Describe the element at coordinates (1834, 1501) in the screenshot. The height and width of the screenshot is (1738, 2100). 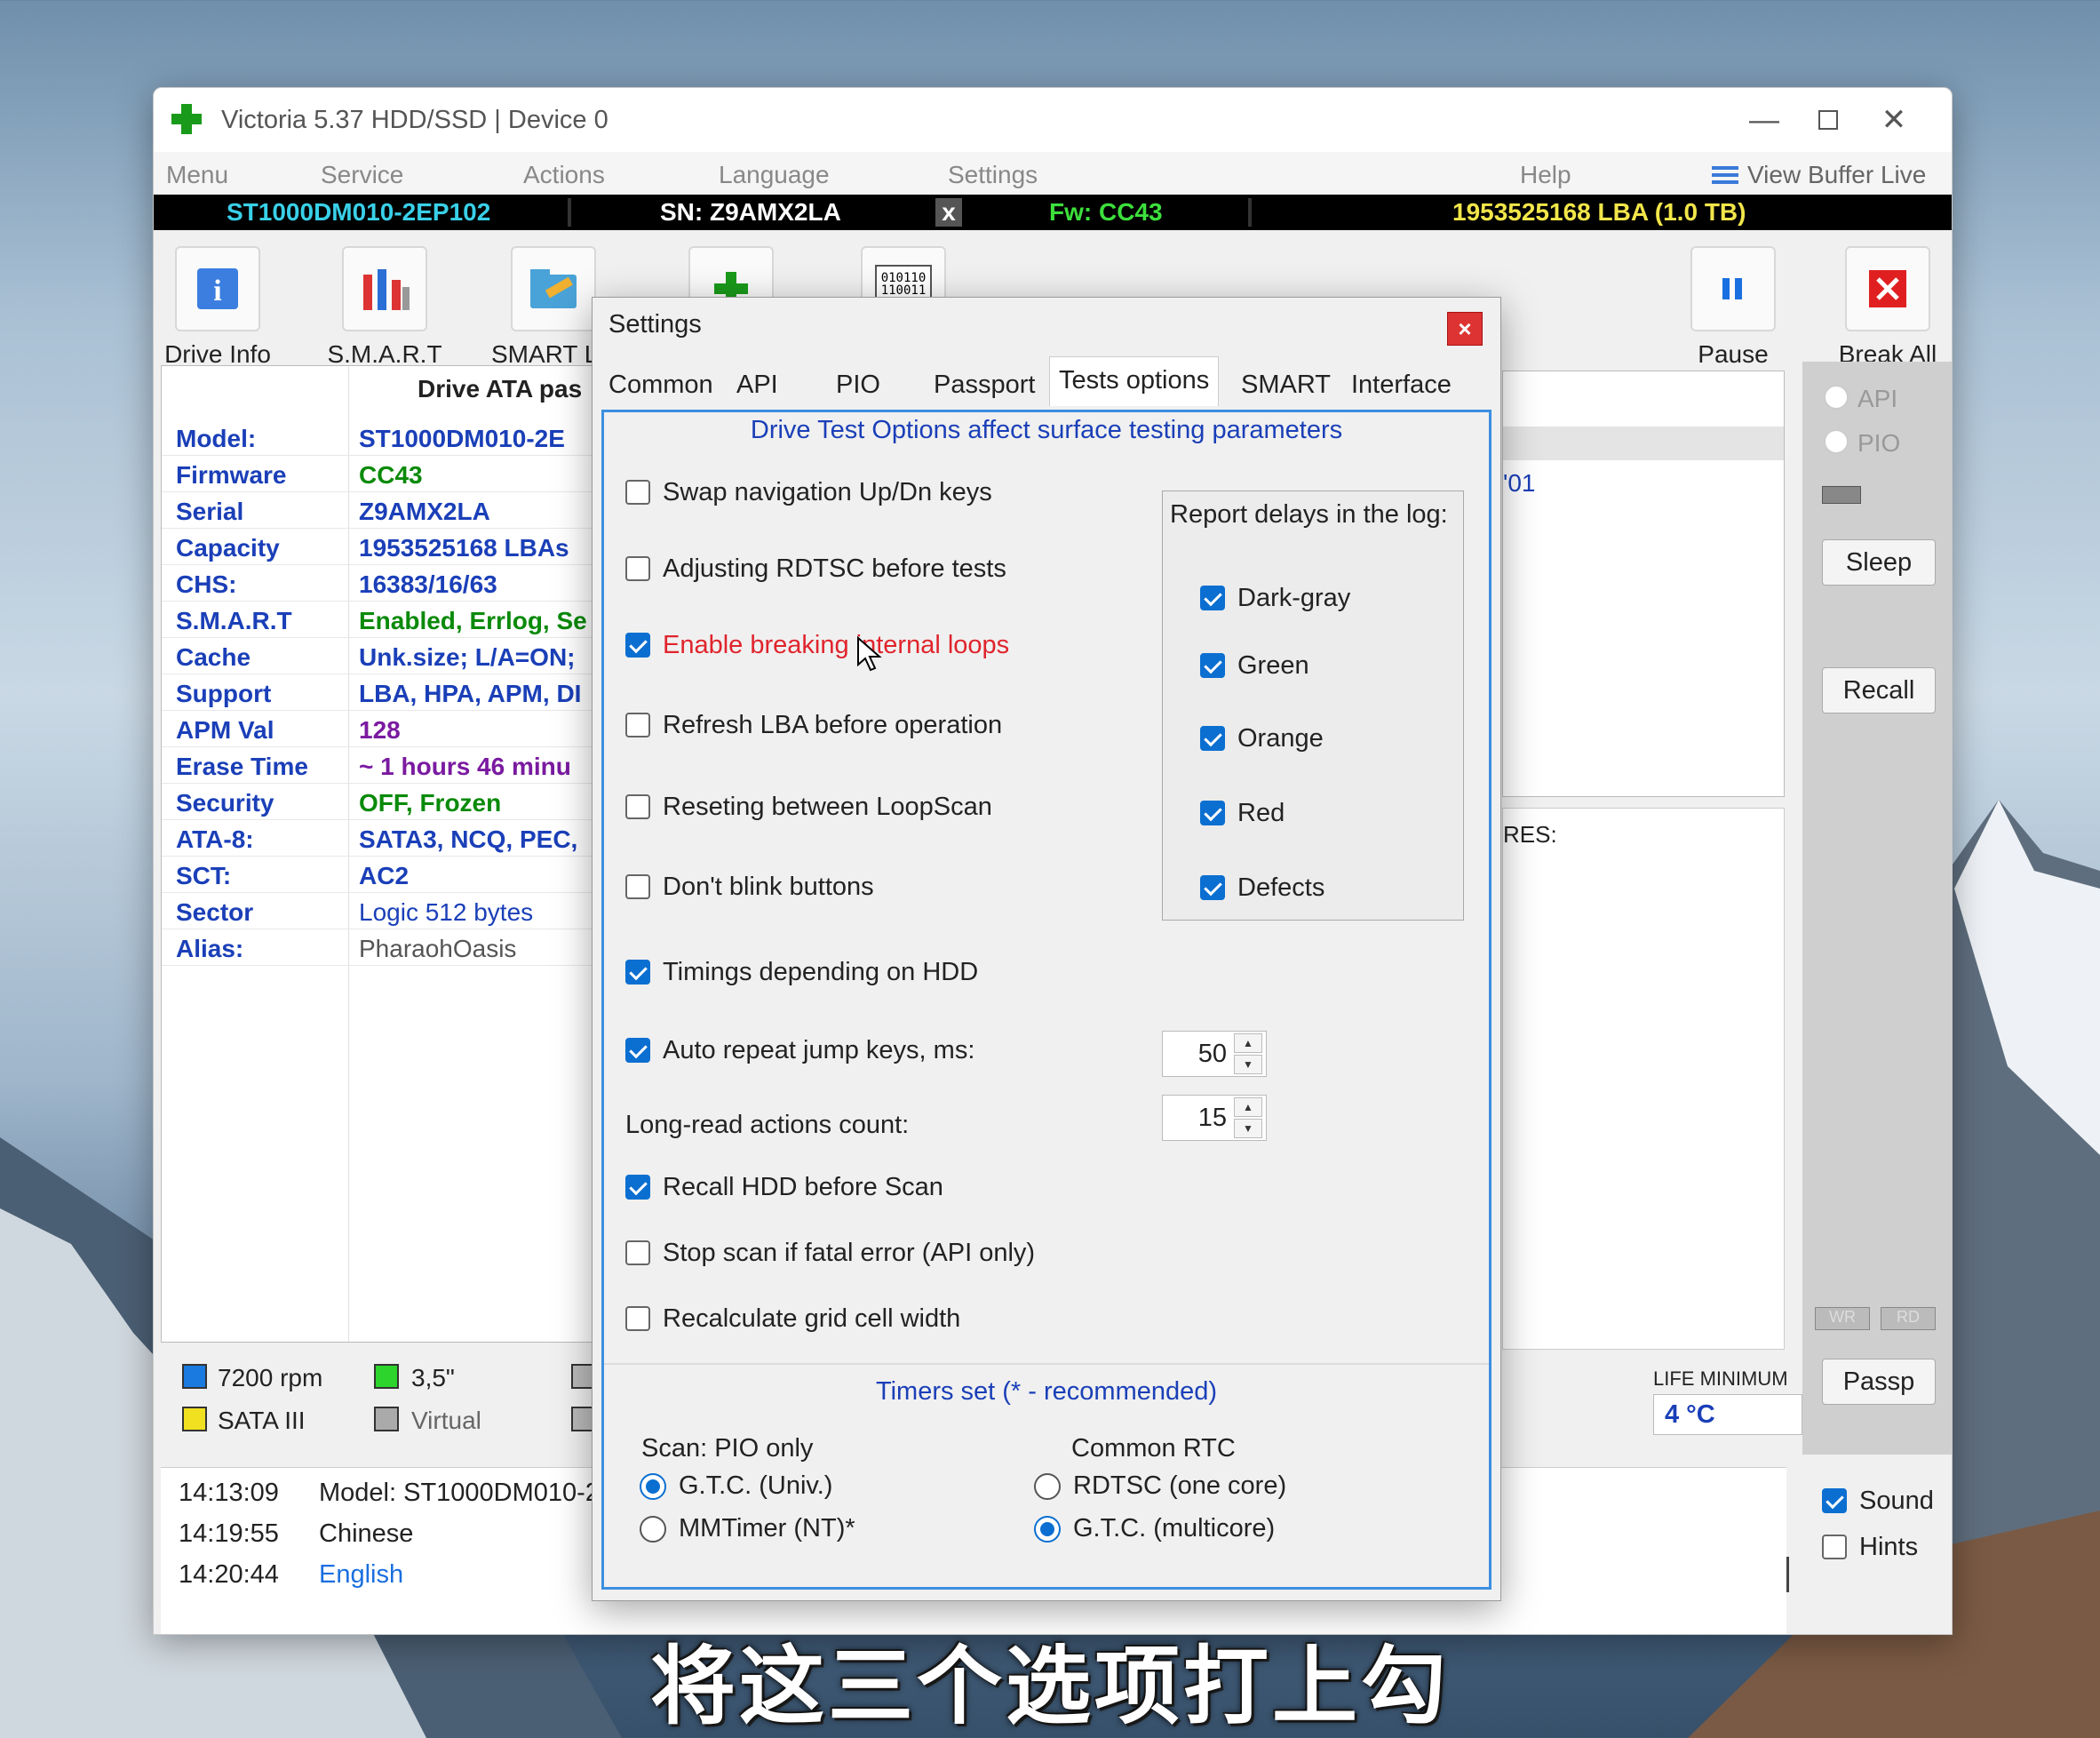
I see `sound-checkbox` at that location.